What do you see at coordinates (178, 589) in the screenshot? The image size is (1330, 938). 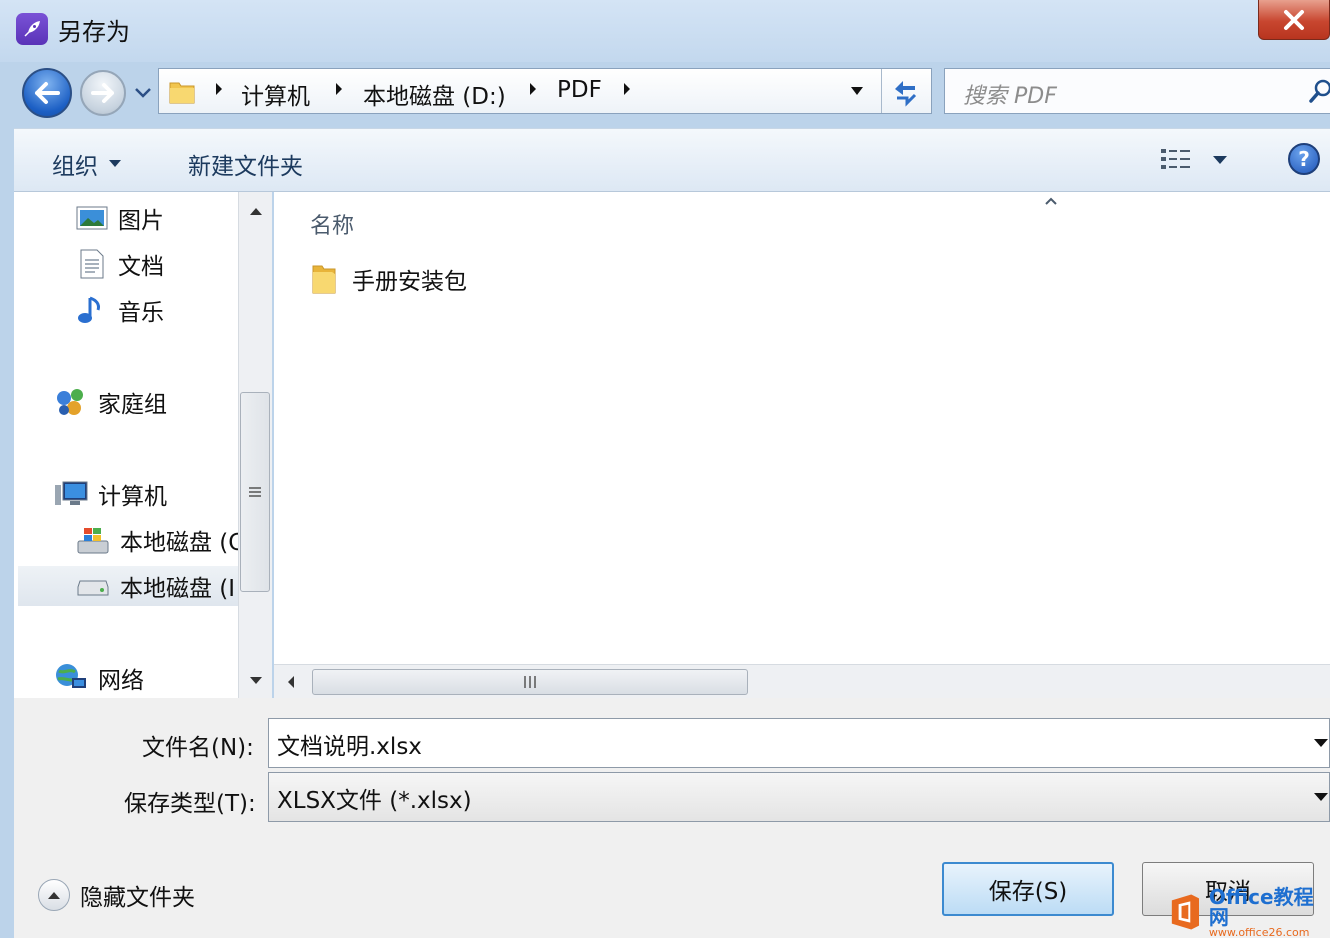 I see `nav-item-label: 本地磁盘 (I` at bounding box center [178, 589].